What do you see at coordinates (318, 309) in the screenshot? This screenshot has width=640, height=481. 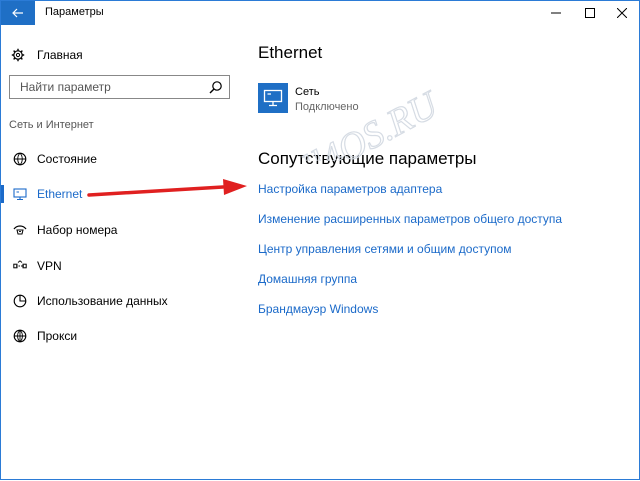 I see `link-firewall: Брандмауэр Windows` at bounding box center [318, 309].